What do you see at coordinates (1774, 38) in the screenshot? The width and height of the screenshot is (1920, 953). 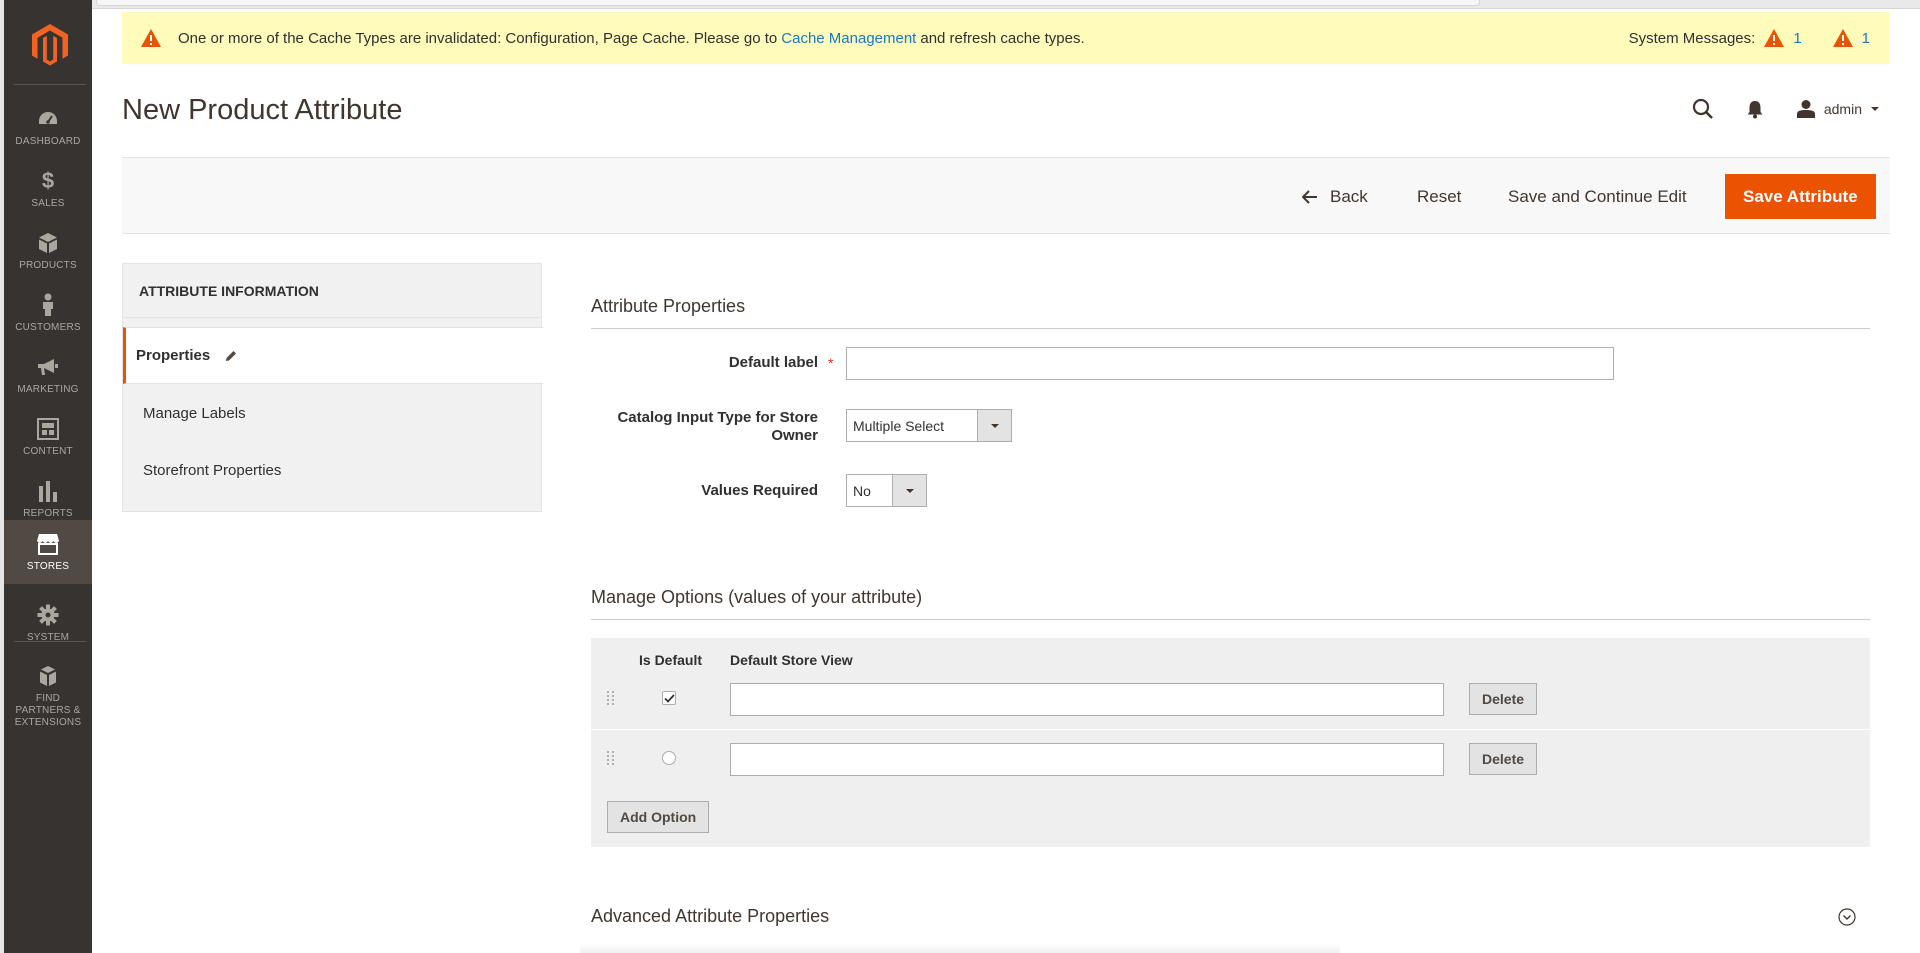 I see `critical-warning-icon` at bounding box center [1774, 38].